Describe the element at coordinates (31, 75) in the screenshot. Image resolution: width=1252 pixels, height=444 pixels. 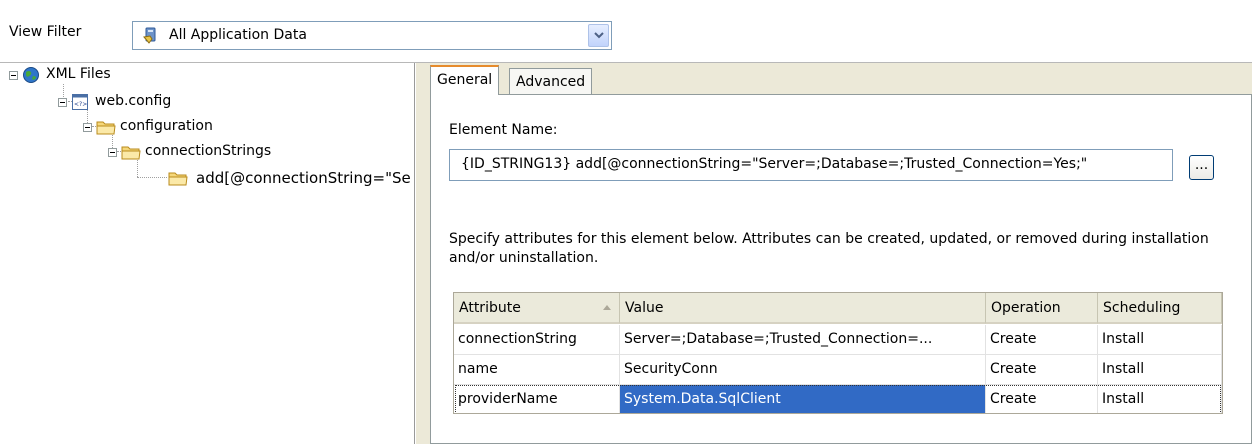
I see `globe-icon` at that location.